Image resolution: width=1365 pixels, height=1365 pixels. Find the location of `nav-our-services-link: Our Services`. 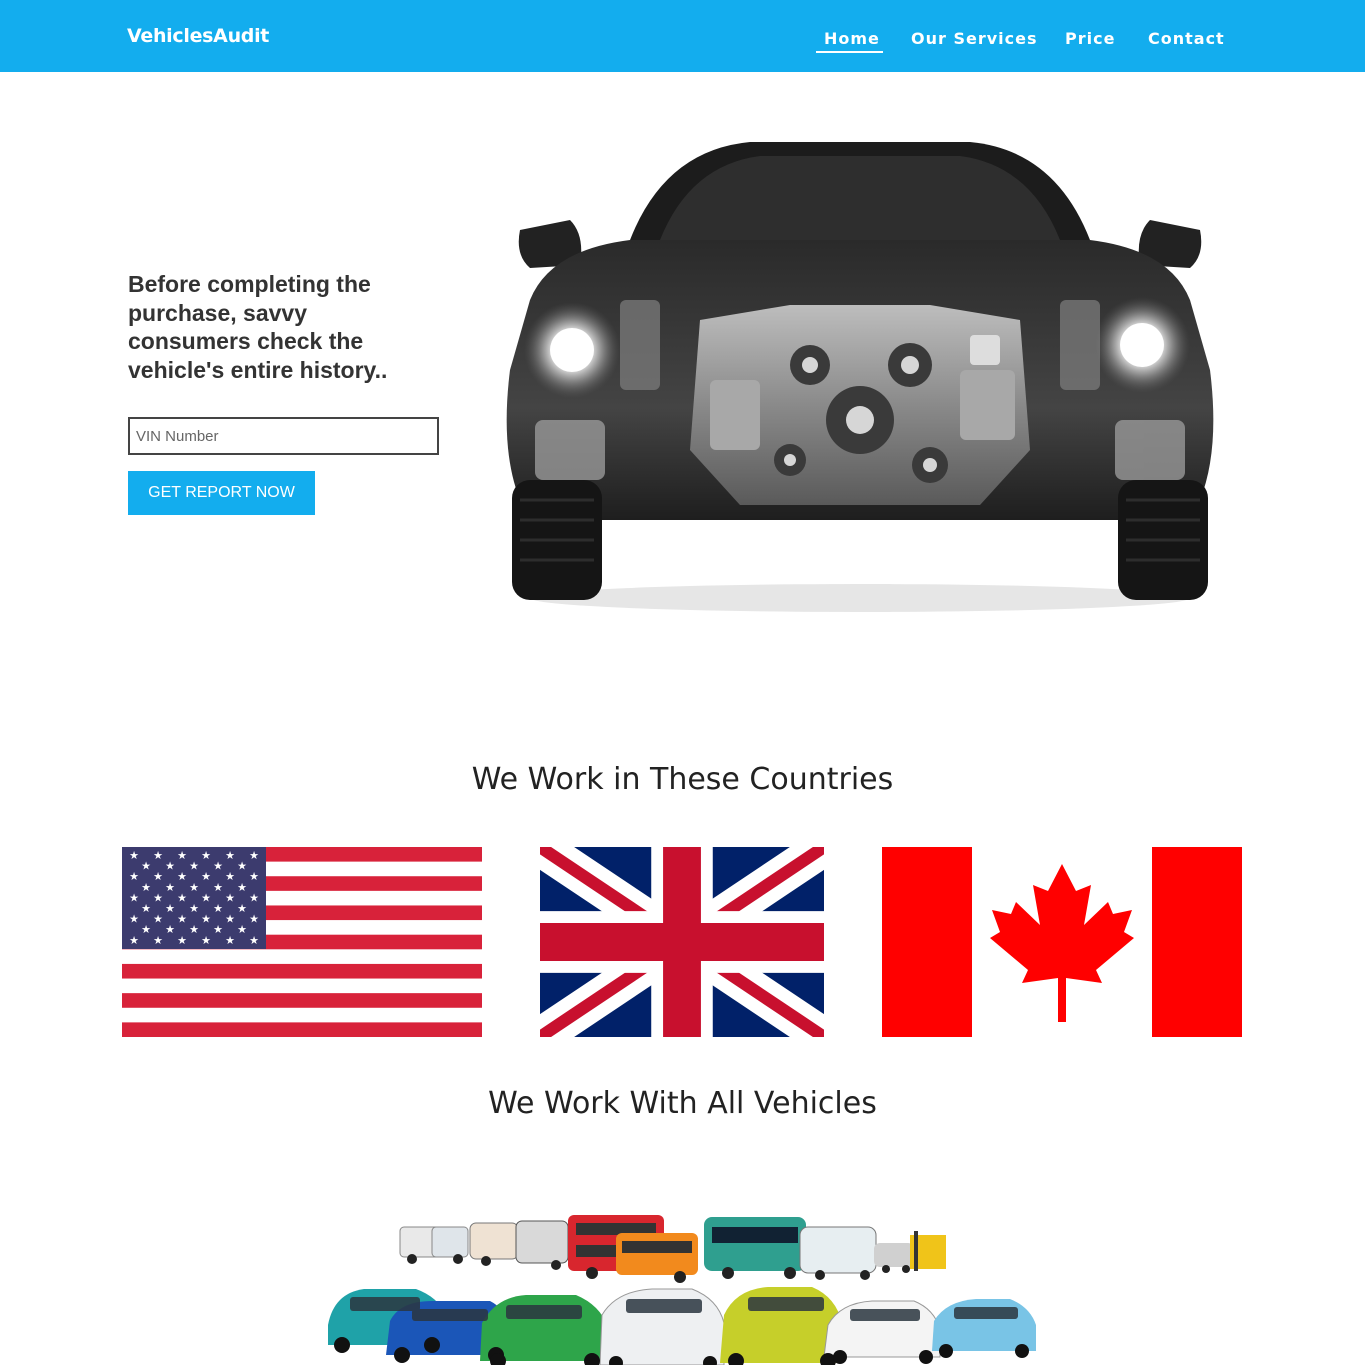

nav-our-services-link: Our Services is located at coordinates (974, 38).